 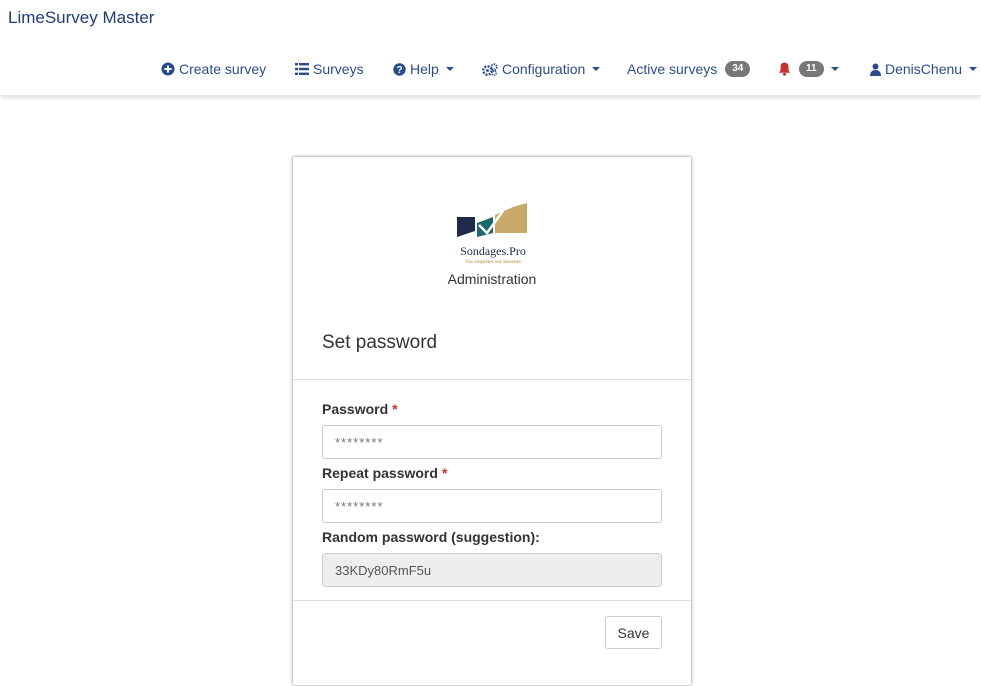 I want to click on create-survey-nav: Create survey, so click(x=213, y=69).